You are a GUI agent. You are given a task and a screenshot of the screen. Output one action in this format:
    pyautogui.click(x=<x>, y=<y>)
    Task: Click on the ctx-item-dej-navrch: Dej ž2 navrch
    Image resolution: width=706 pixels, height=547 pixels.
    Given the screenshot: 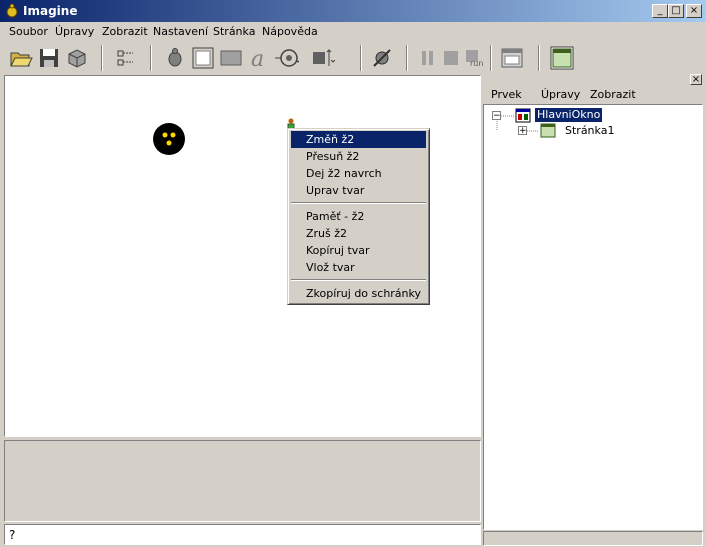 What is the action you would take?
    pyautogui.click(x=358, y=173)
    